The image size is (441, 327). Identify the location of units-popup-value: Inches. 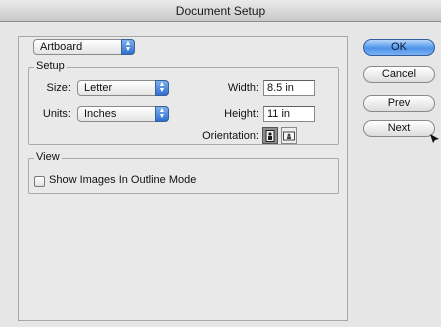
(100, 114).